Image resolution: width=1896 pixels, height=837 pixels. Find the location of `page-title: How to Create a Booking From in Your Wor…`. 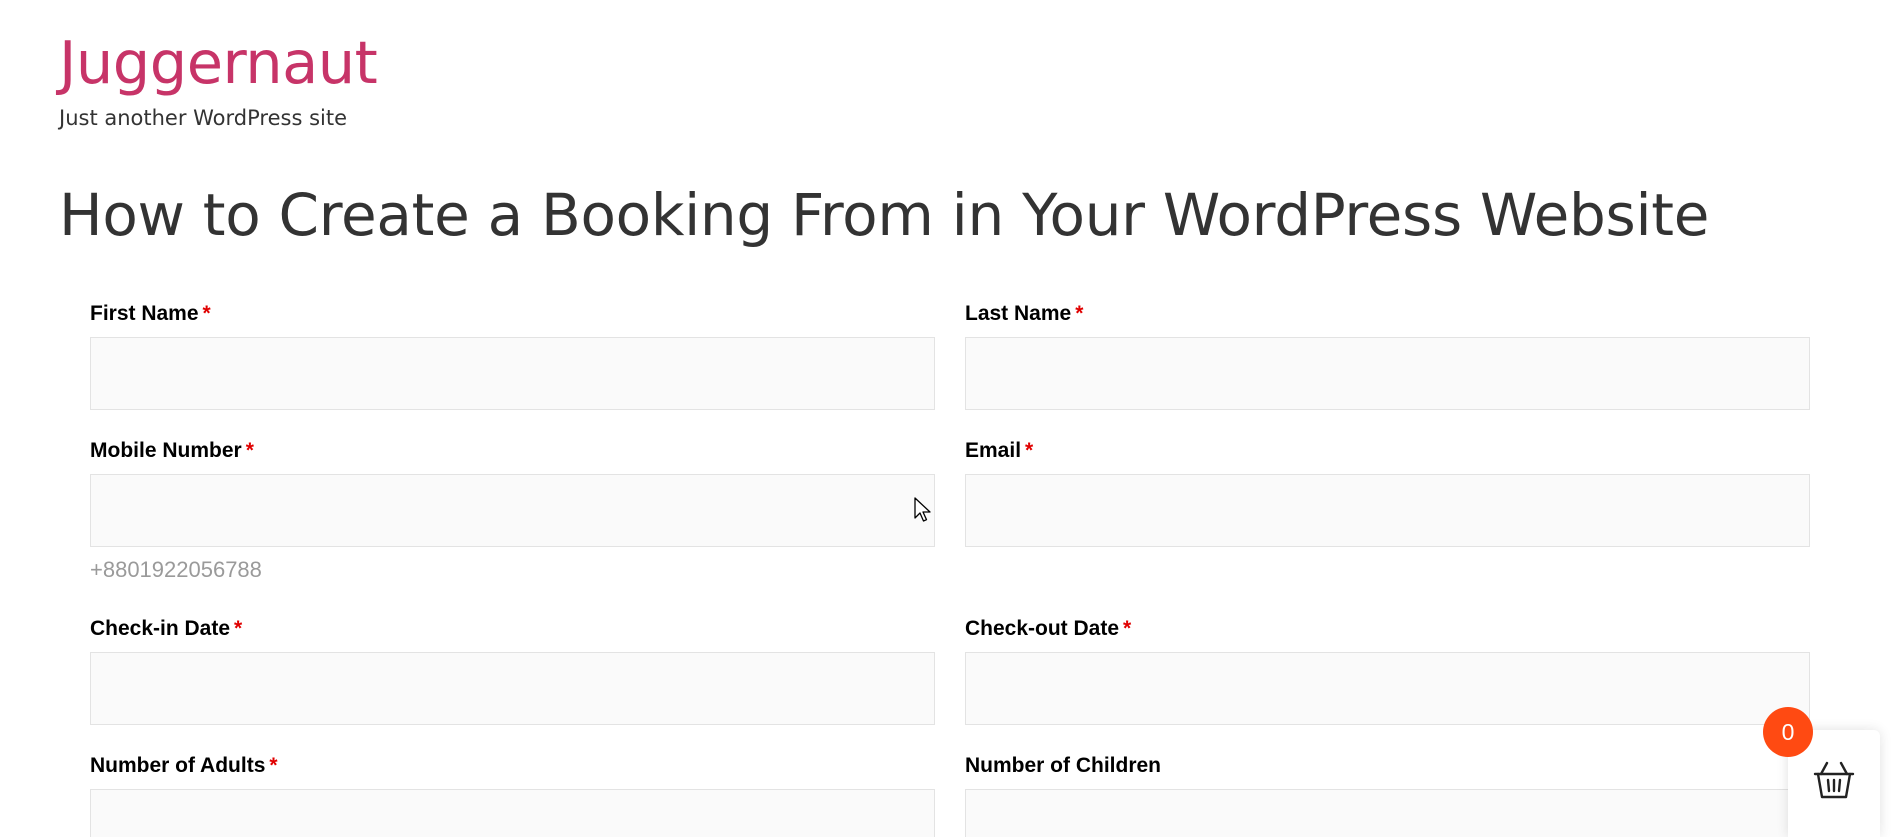

page-title: How to Create a Booking From in Your Wor… is located at coordinates (884, 215).